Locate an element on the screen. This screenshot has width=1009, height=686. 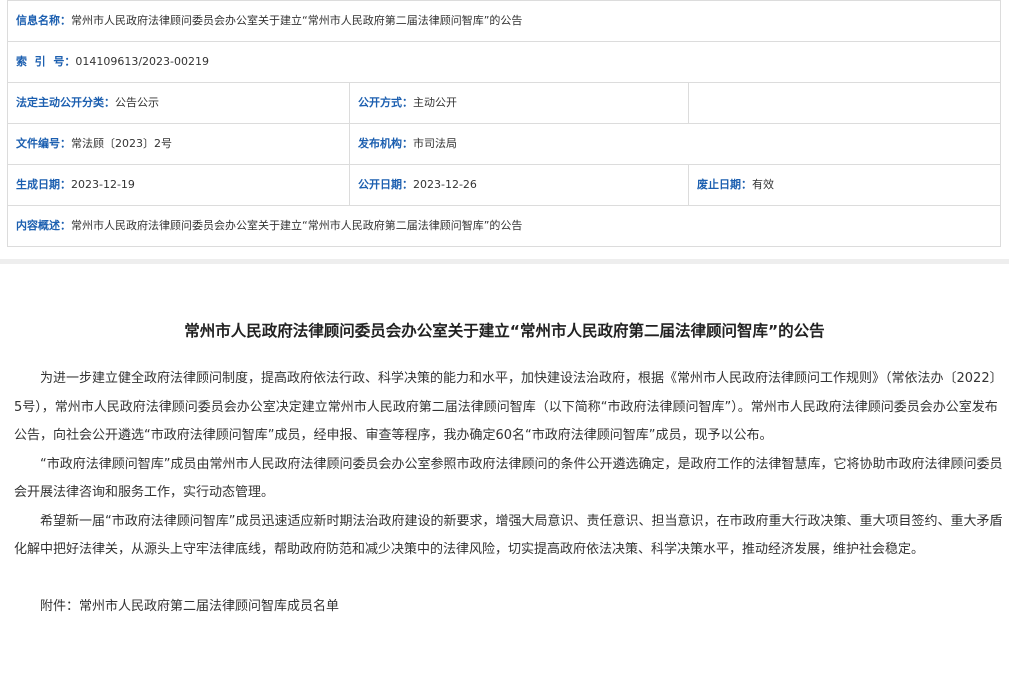
issuer-label: 发布机构： is located at coordinates (385, 143).